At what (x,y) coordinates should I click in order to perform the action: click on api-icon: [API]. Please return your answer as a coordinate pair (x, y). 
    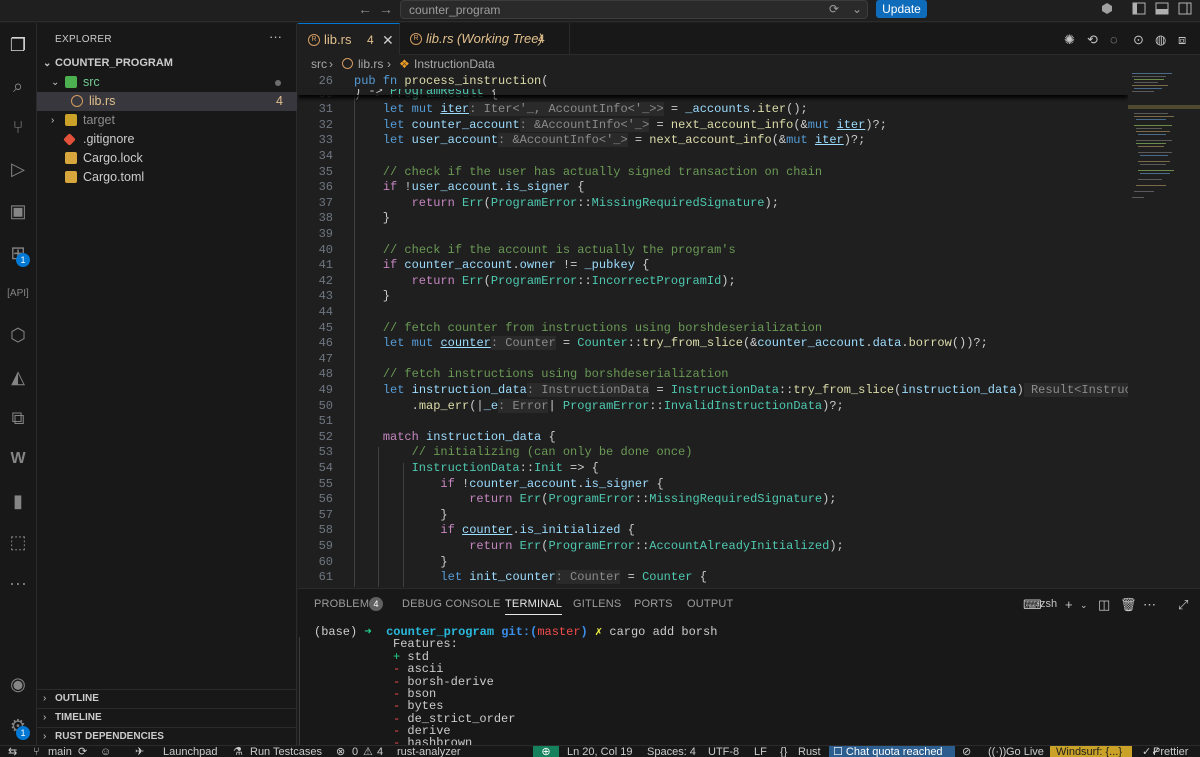
    Looking at the image, I should click on (18, 294).